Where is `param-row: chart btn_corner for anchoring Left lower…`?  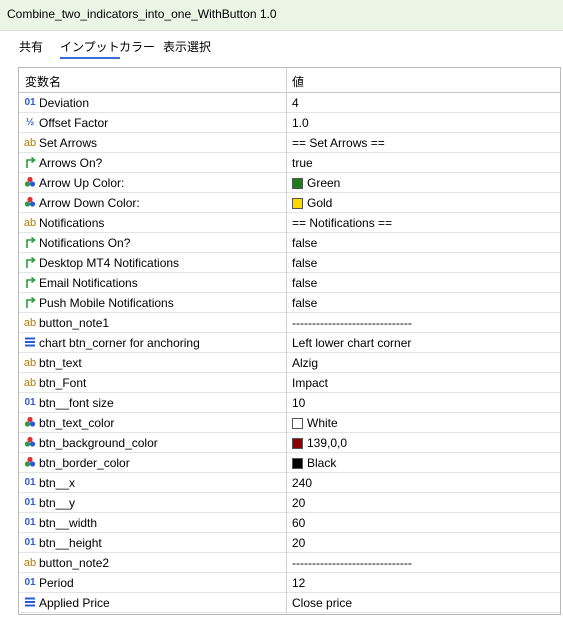 param-row: chart btn_corner for anchoring Left lower… is located at coordinates (289, 343).